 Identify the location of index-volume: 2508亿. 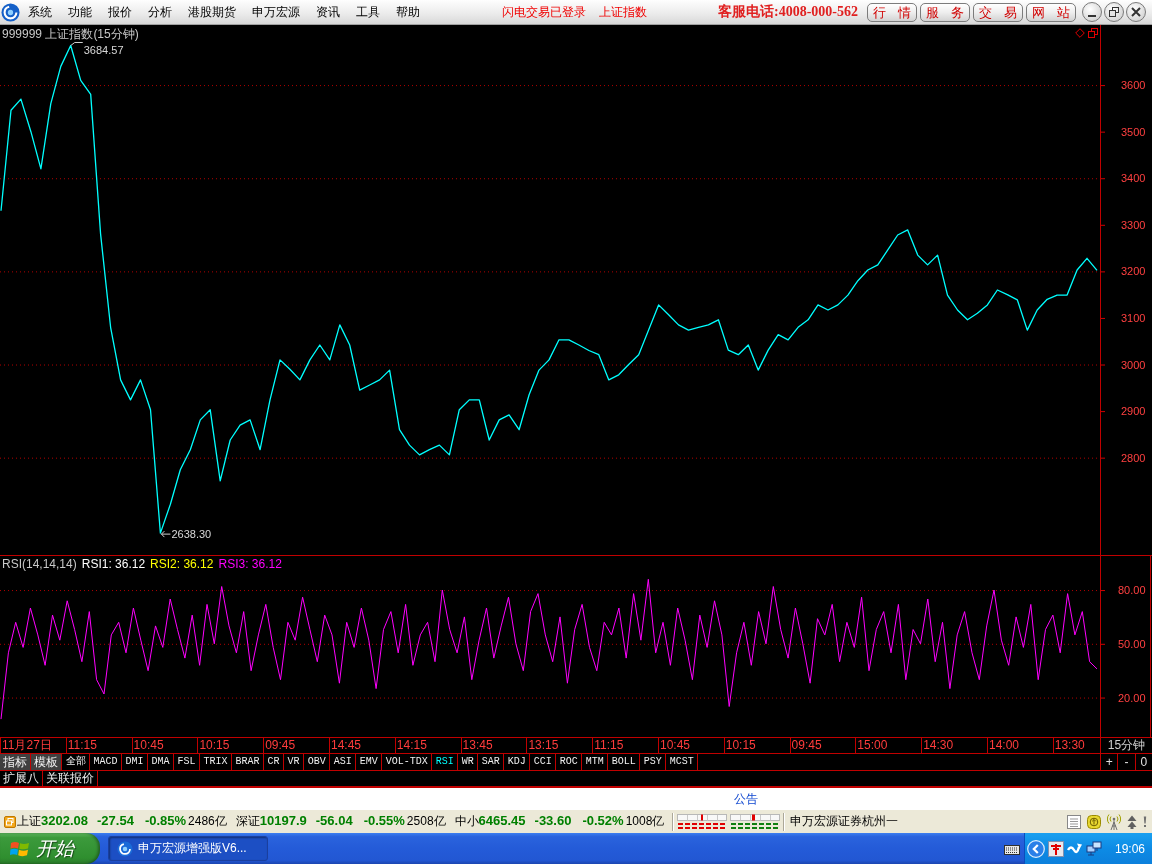
(426, 821).